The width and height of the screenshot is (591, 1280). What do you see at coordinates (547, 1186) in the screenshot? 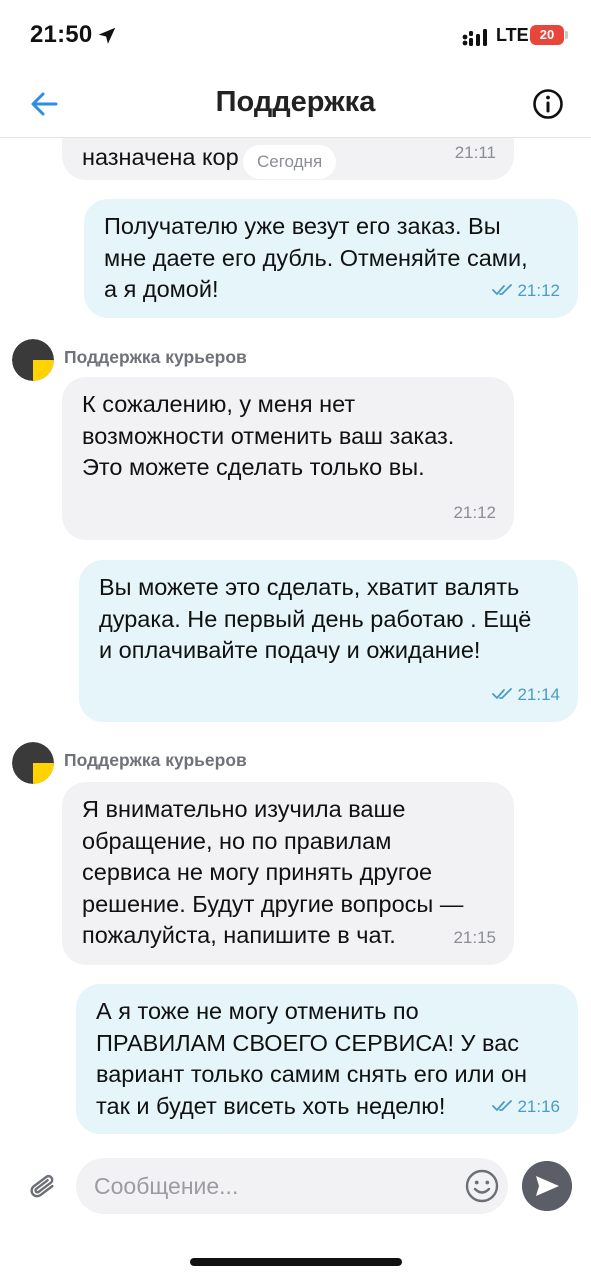
I see `send-button` at bounding box center [547, 1186].